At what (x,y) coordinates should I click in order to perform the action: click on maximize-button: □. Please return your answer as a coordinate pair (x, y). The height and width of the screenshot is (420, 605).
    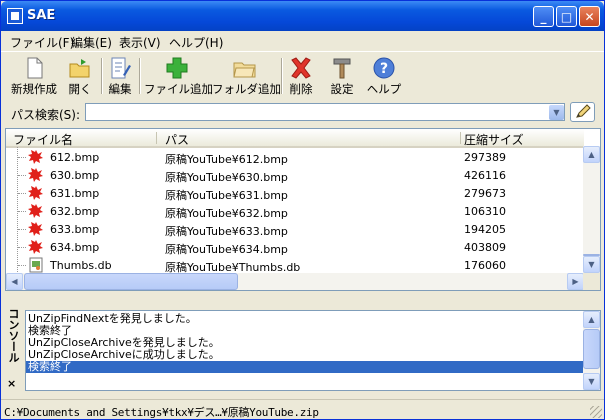
    Looking at the image, I should click on (566, 16).